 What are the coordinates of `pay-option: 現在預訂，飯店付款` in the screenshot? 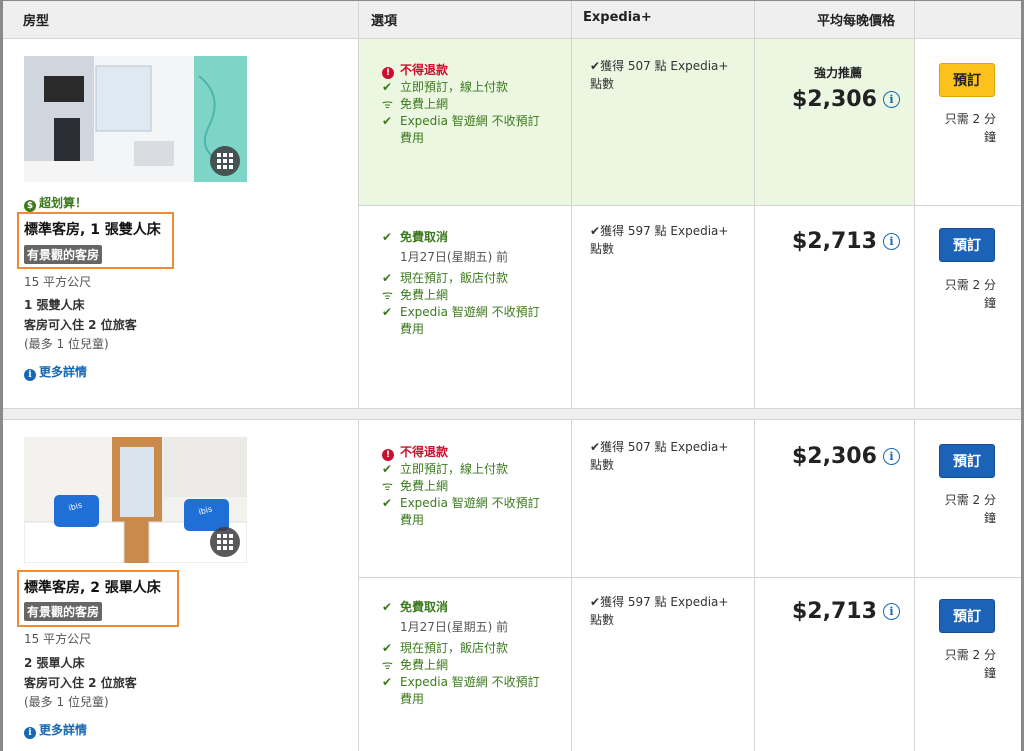 It's located at (454, 648).